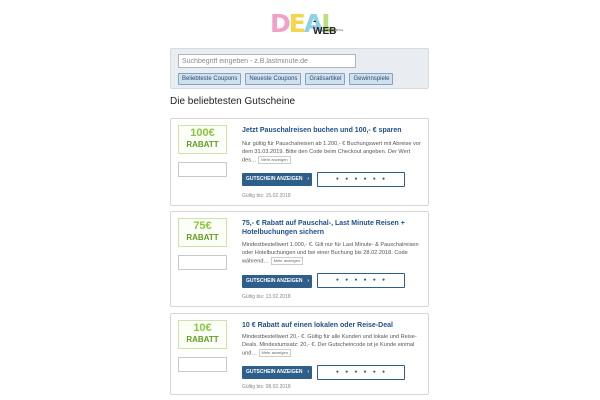  Describe the element at coordinates (202, 226) in the screenshot. I see `discount-amount: 75€` at that location.